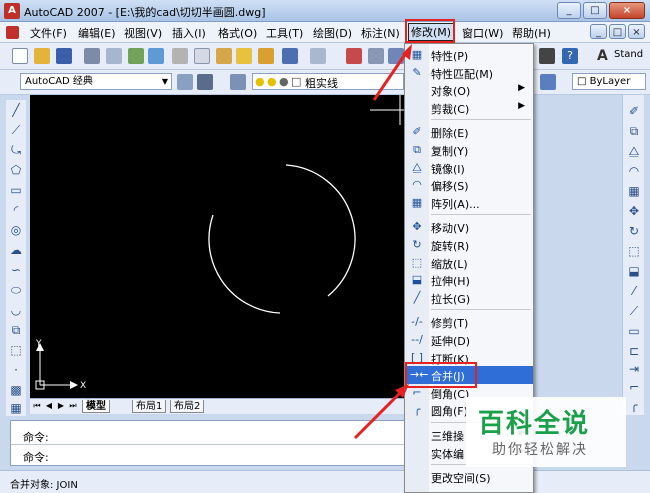  I want to click on tab-layout1: 布局1, so click(149, 406).